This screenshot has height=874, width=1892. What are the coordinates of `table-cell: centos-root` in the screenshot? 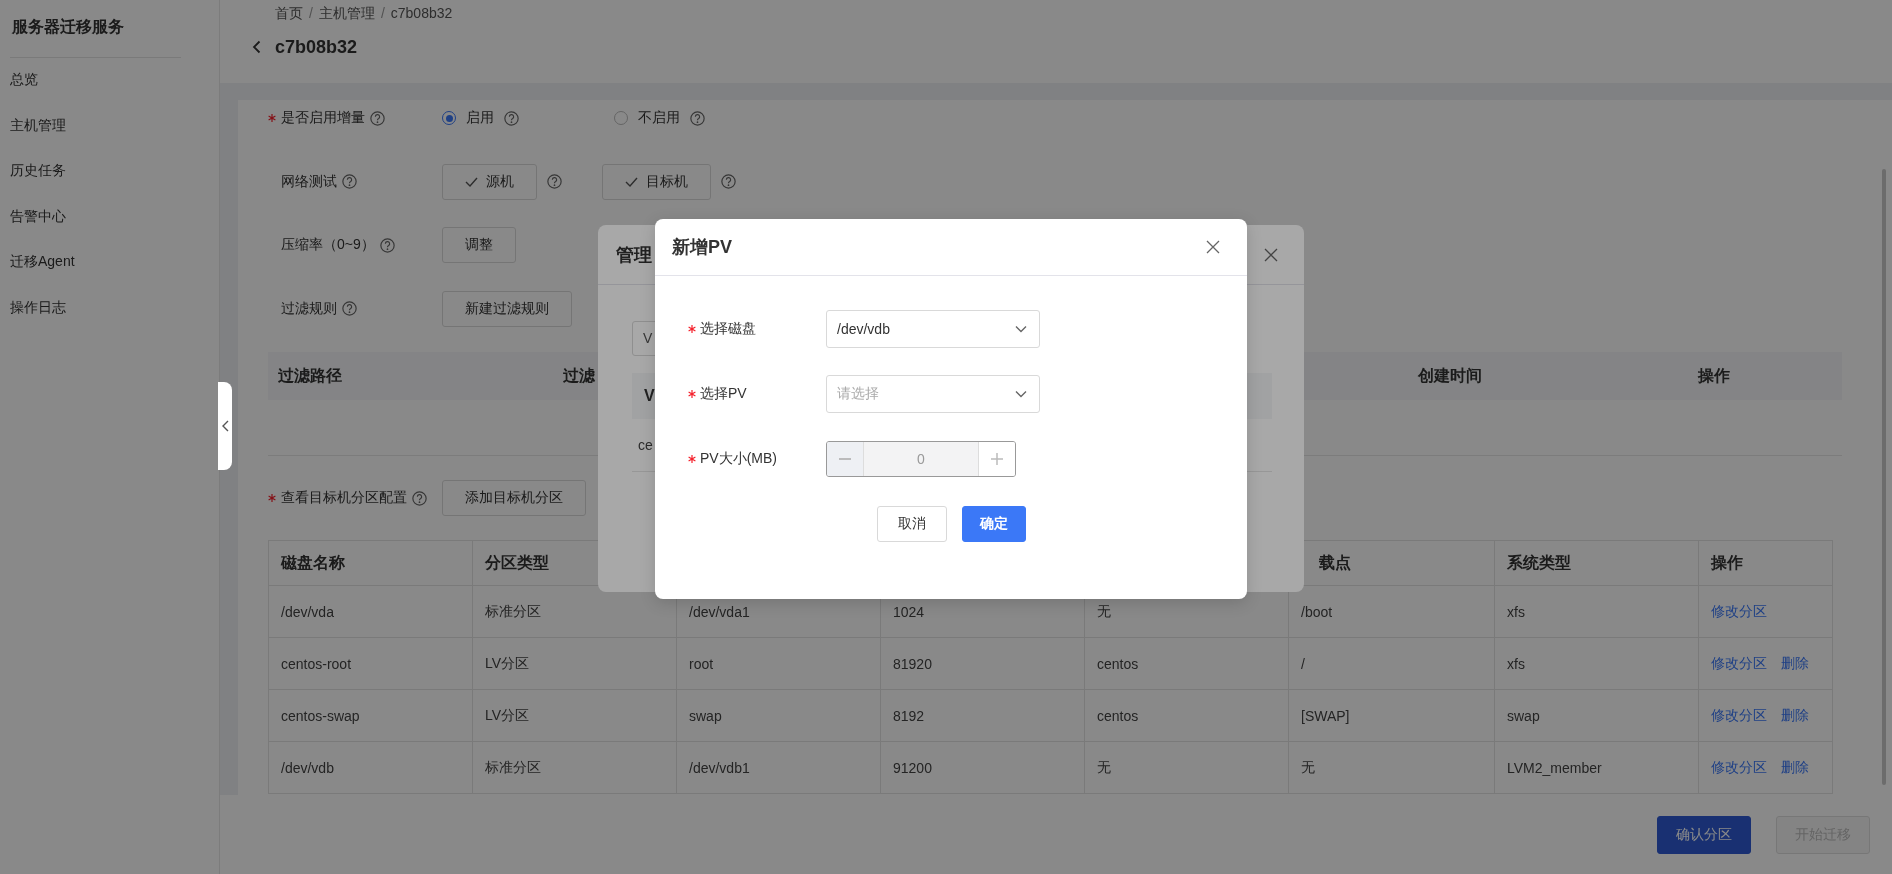 It's located at (316, 663).